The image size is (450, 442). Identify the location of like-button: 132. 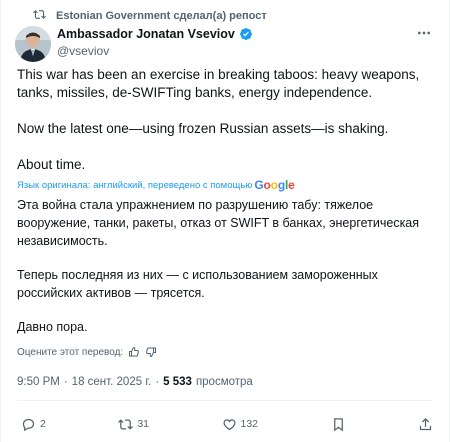
(240, 424).